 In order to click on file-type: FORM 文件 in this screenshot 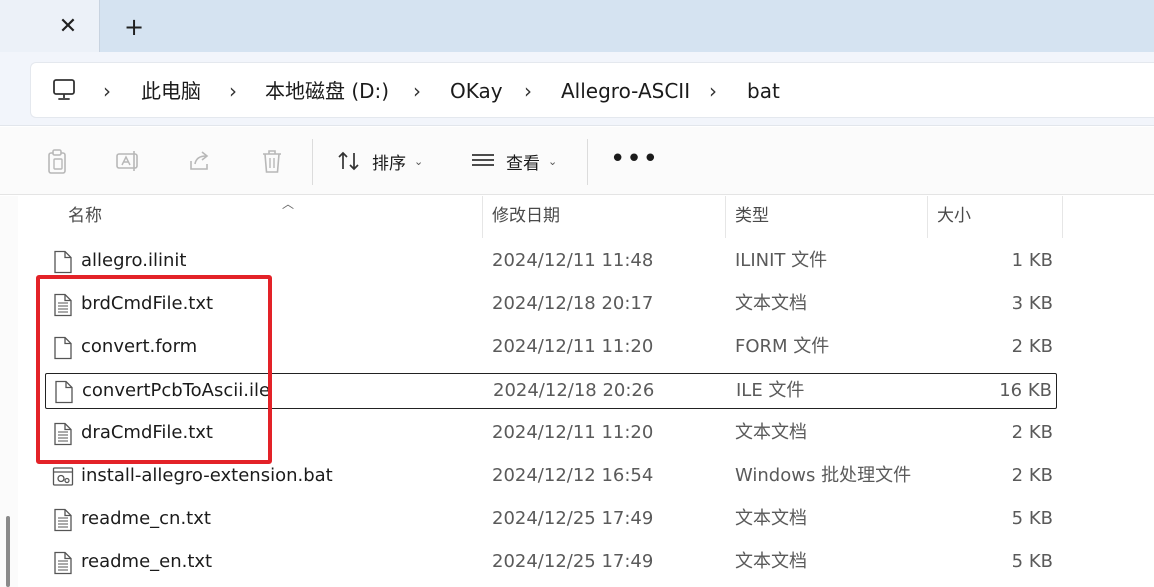, I will do `click(782, 346)`.